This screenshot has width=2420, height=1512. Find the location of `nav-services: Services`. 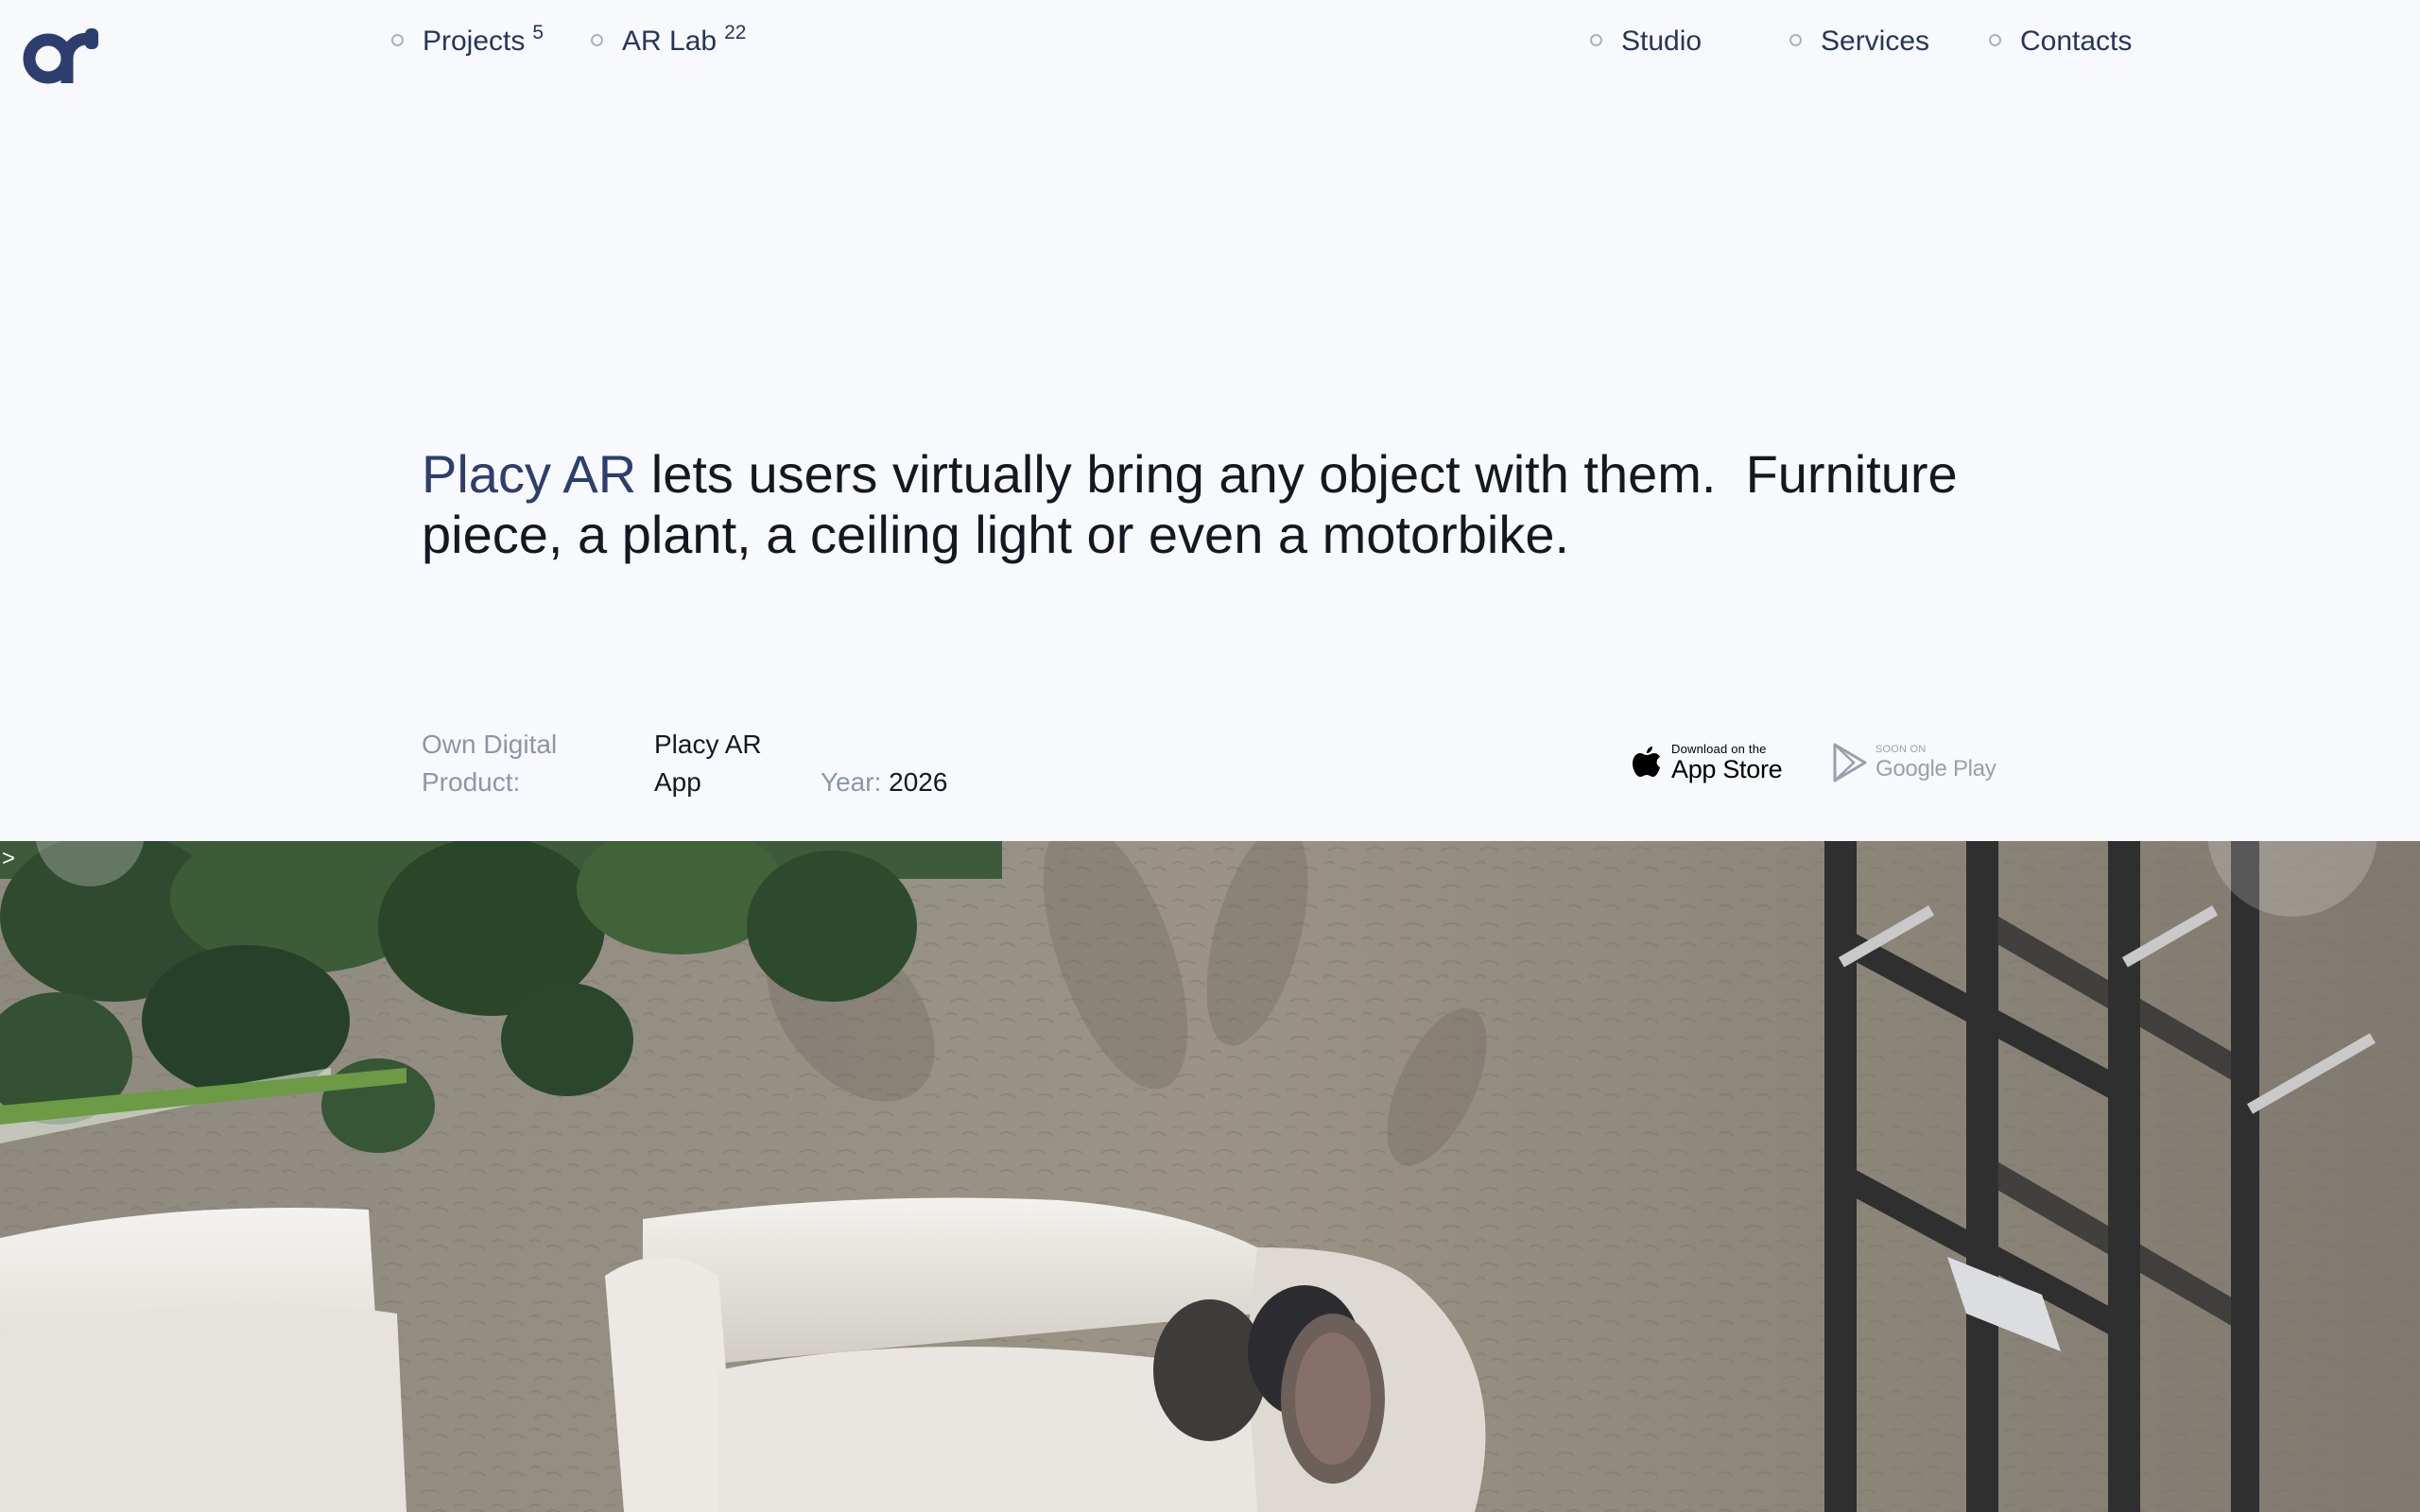

nav-services: Services is located at coordinates (1859, 41).